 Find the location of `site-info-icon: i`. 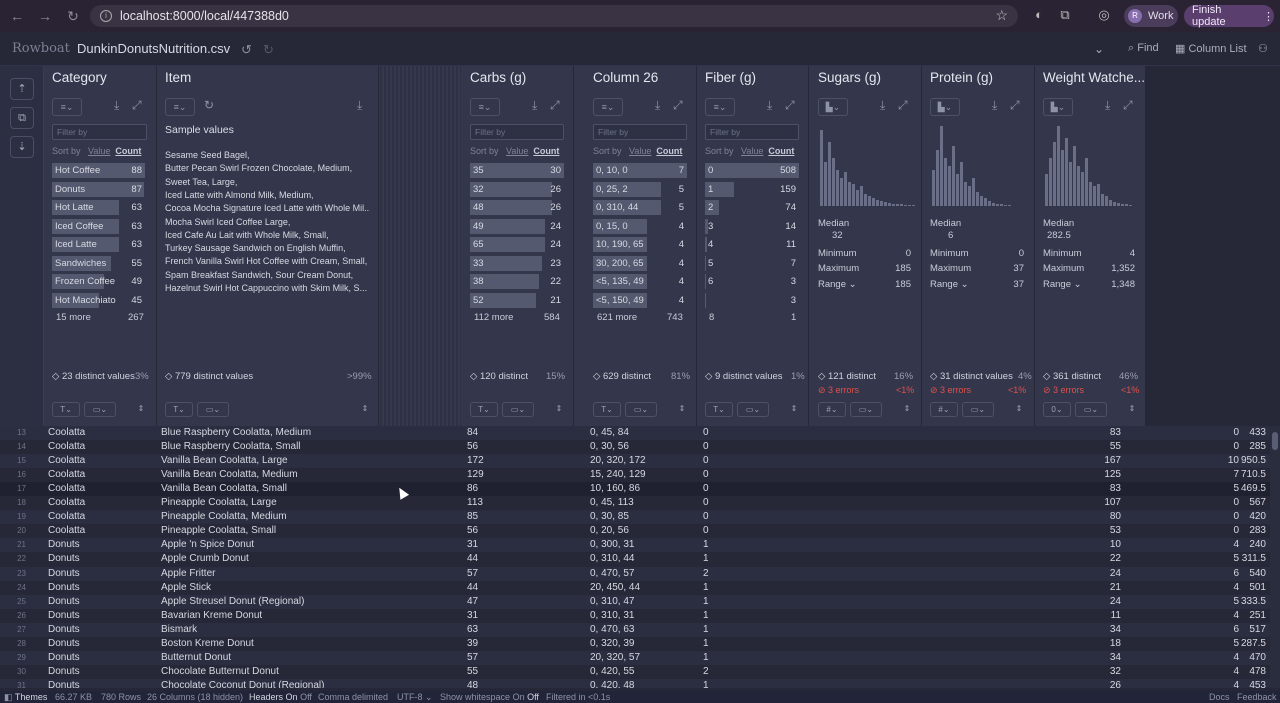

site-info-icon: i is located at coordinates (106, 16).